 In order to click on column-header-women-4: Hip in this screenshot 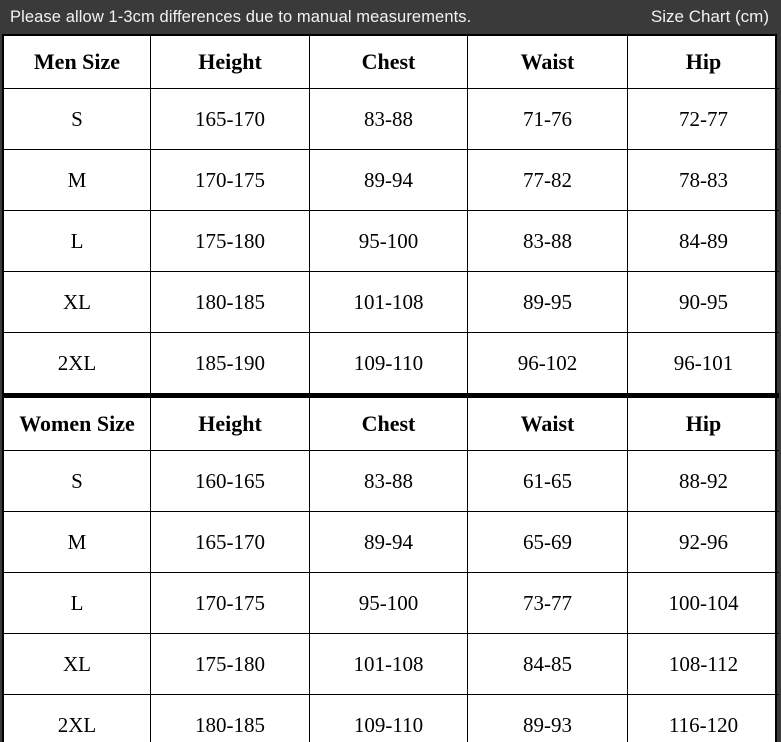, I will do `click(703, 422)`.